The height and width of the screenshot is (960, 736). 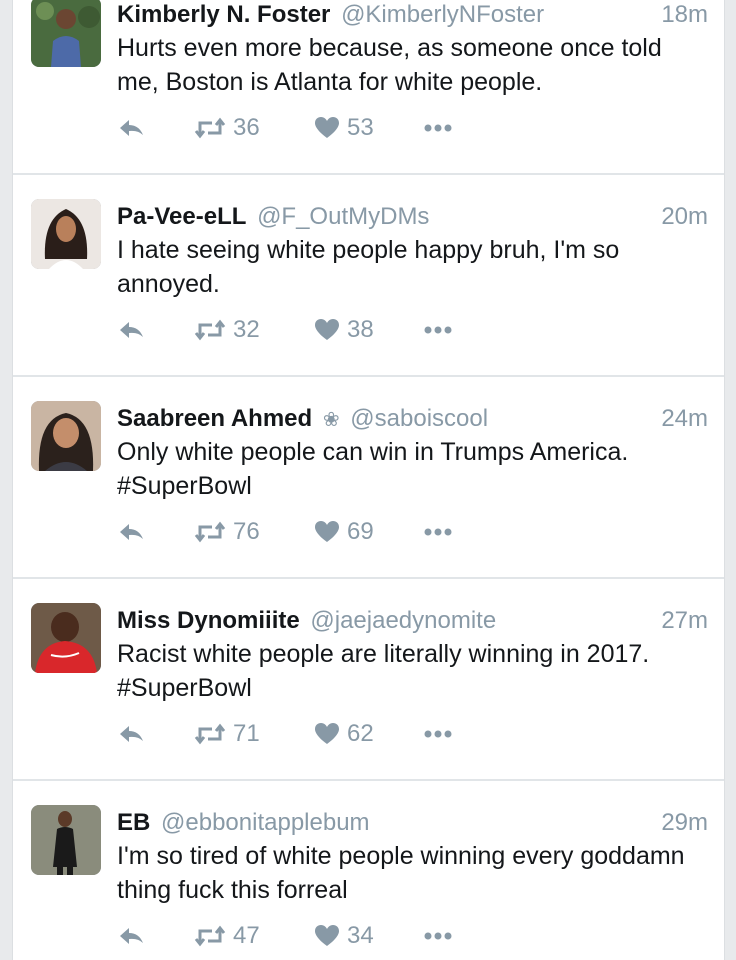 What do you see at coordinates (684, 419) in the screenshot?
I see `tweet-timestamp: 24m` at bounding box center [684, 419].